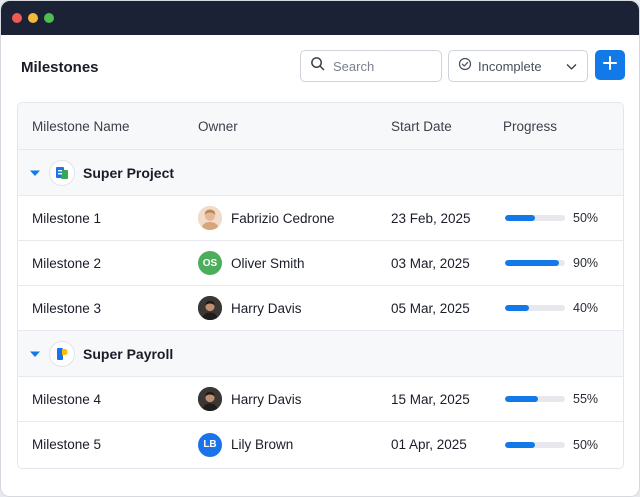  I want to click on status-filter-dropdown: Incomplete, so click(518, 66).